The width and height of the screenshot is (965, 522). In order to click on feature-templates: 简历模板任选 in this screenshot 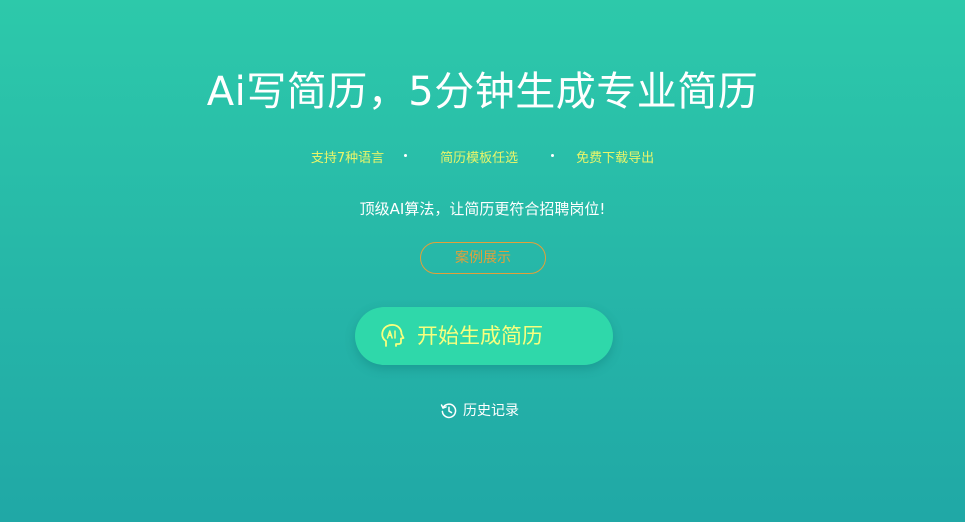, I will do `click(479, 158)`.